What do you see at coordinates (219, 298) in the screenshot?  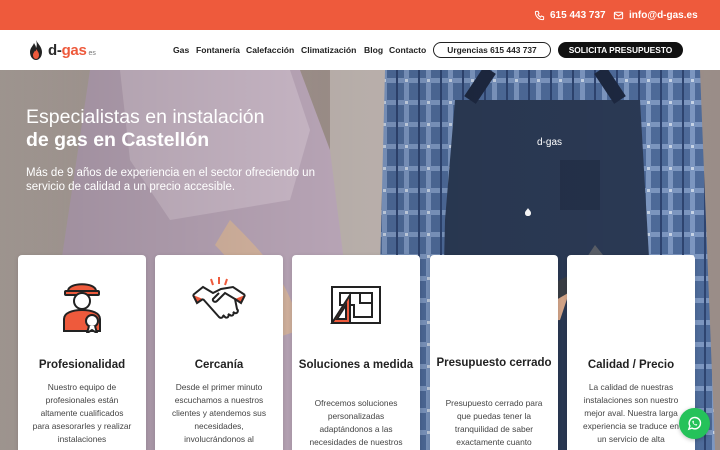 I see `handshake-icon` at bounding box center [219, 298].